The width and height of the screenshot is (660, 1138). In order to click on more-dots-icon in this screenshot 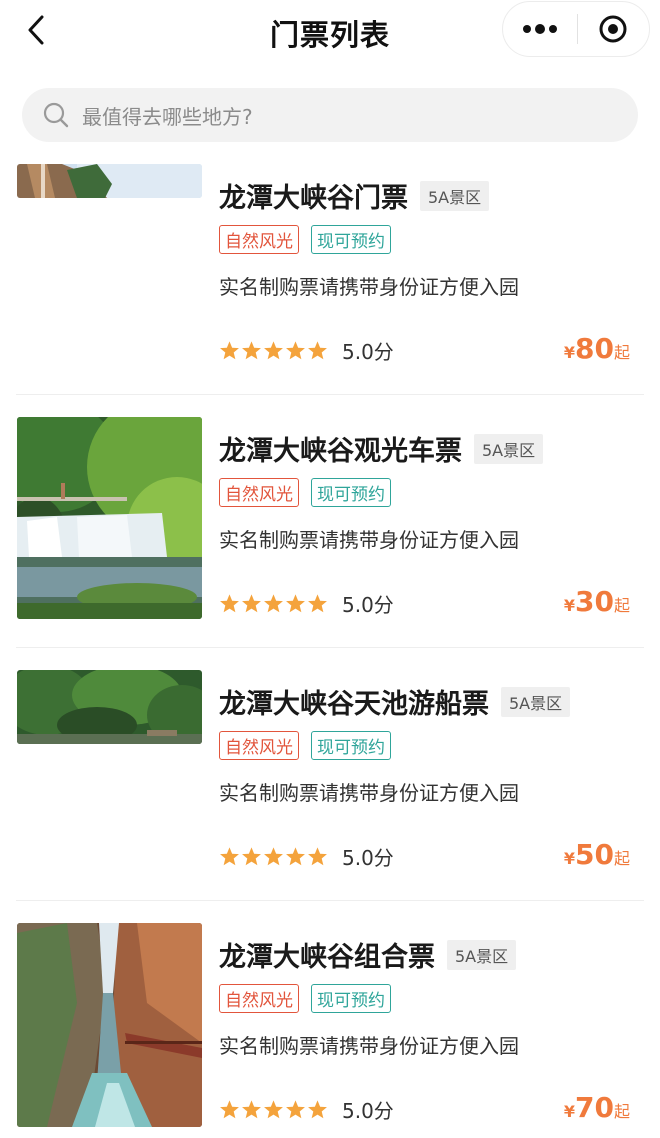, I will do `click(539, 29)`.